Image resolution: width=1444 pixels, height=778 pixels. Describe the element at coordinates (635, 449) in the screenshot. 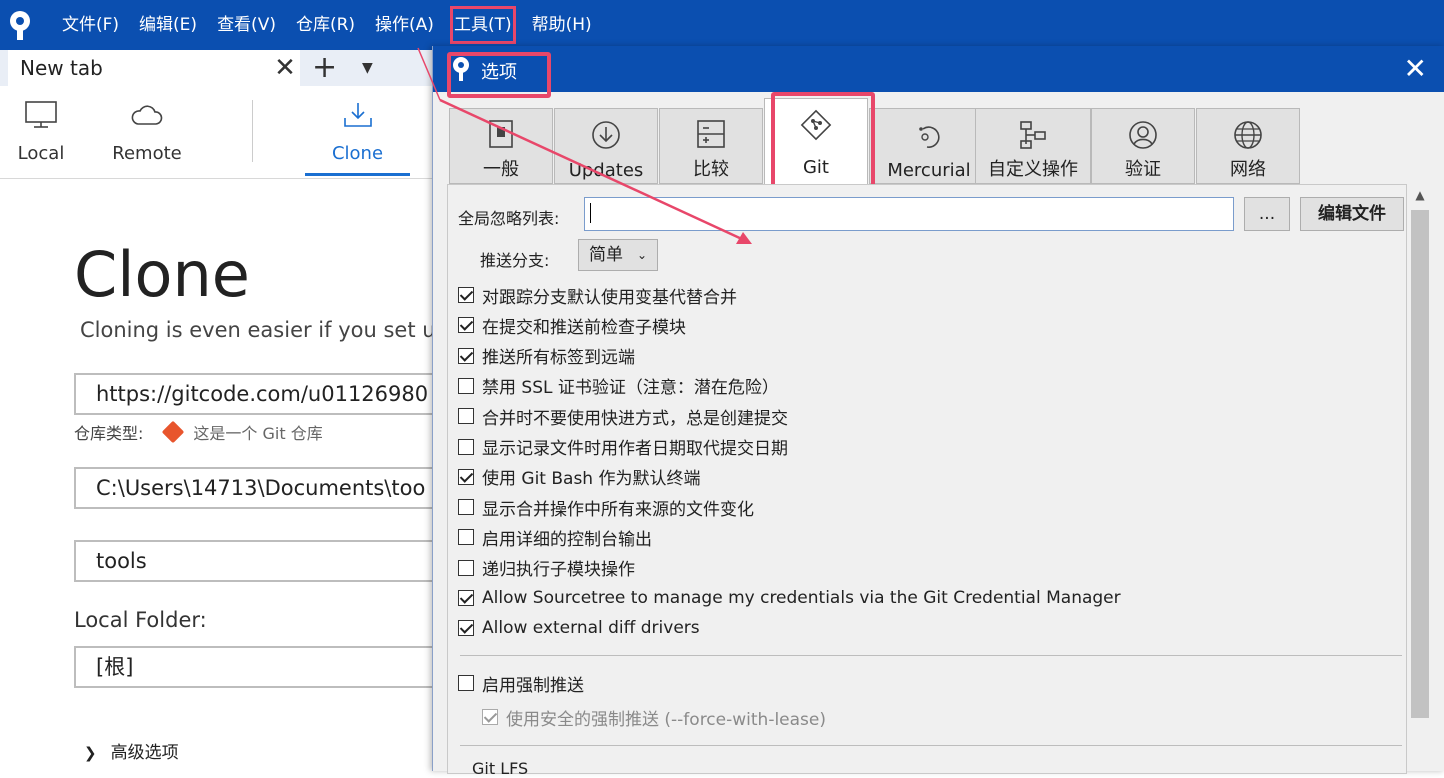

I see `checkbox-label: 显示记录文件时用作者日期取代提交日期` at that location.